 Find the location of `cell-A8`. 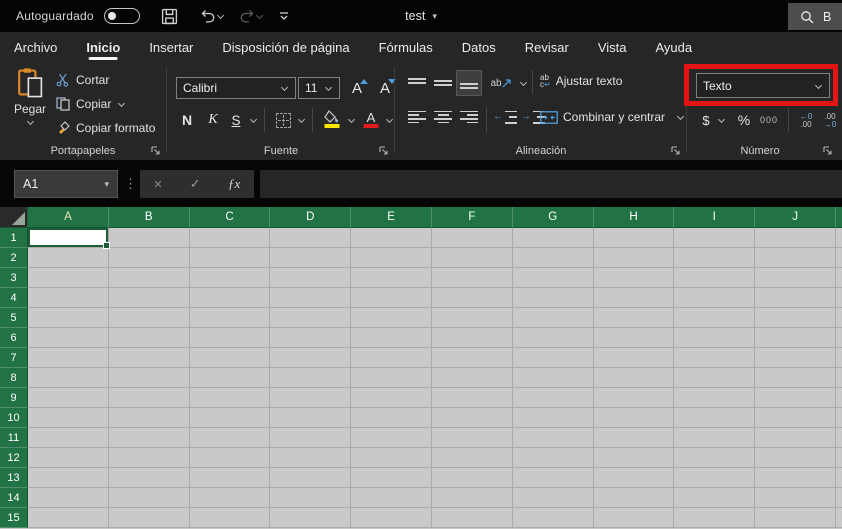

cell-A8 is located at coordinates (68, 378).